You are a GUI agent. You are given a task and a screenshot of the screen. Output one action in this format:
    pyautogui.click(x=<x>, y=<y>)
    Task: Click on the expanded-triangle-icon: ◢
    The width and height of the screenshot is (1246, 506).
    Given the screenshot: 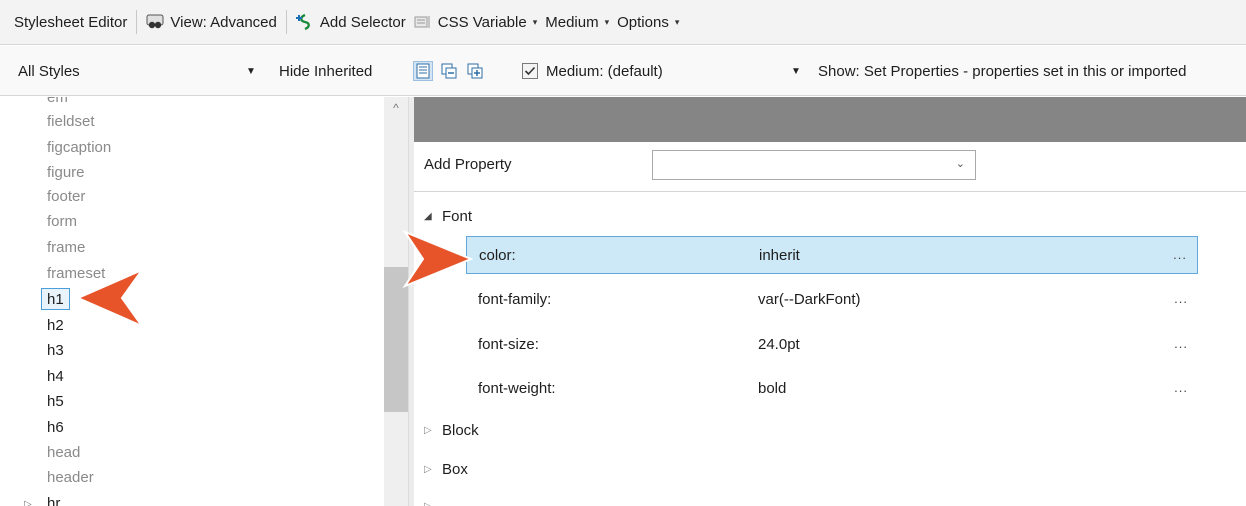 What is the action you would take?
    pyautogui.click(x=428, y=216)
    